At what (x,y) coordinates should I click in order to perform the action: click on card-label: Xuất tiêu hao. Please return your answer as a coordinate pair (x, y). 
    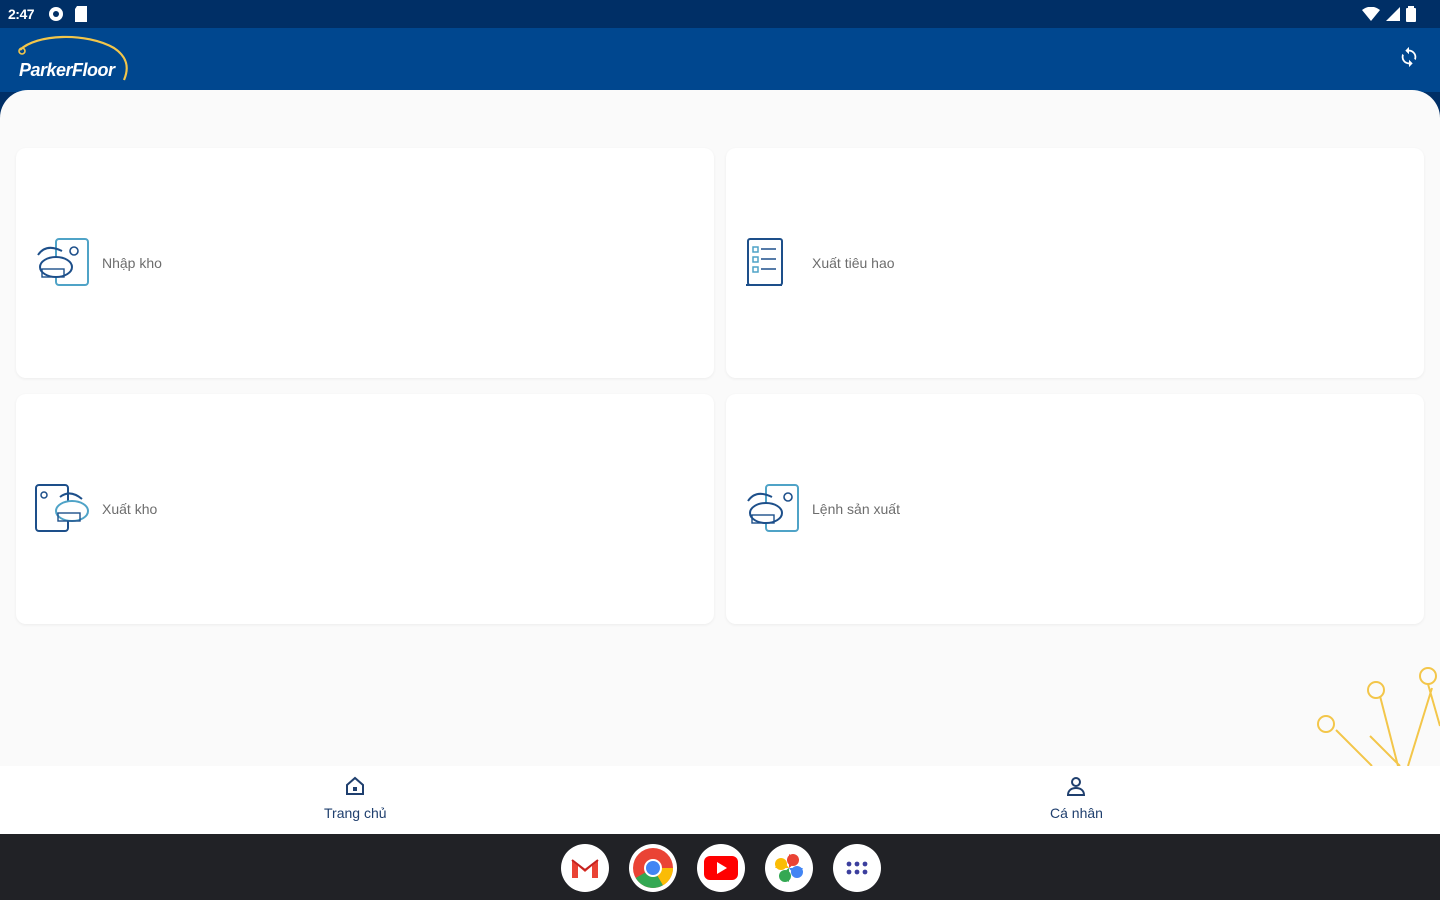
    Looking at the image, I should click on (853, 263).